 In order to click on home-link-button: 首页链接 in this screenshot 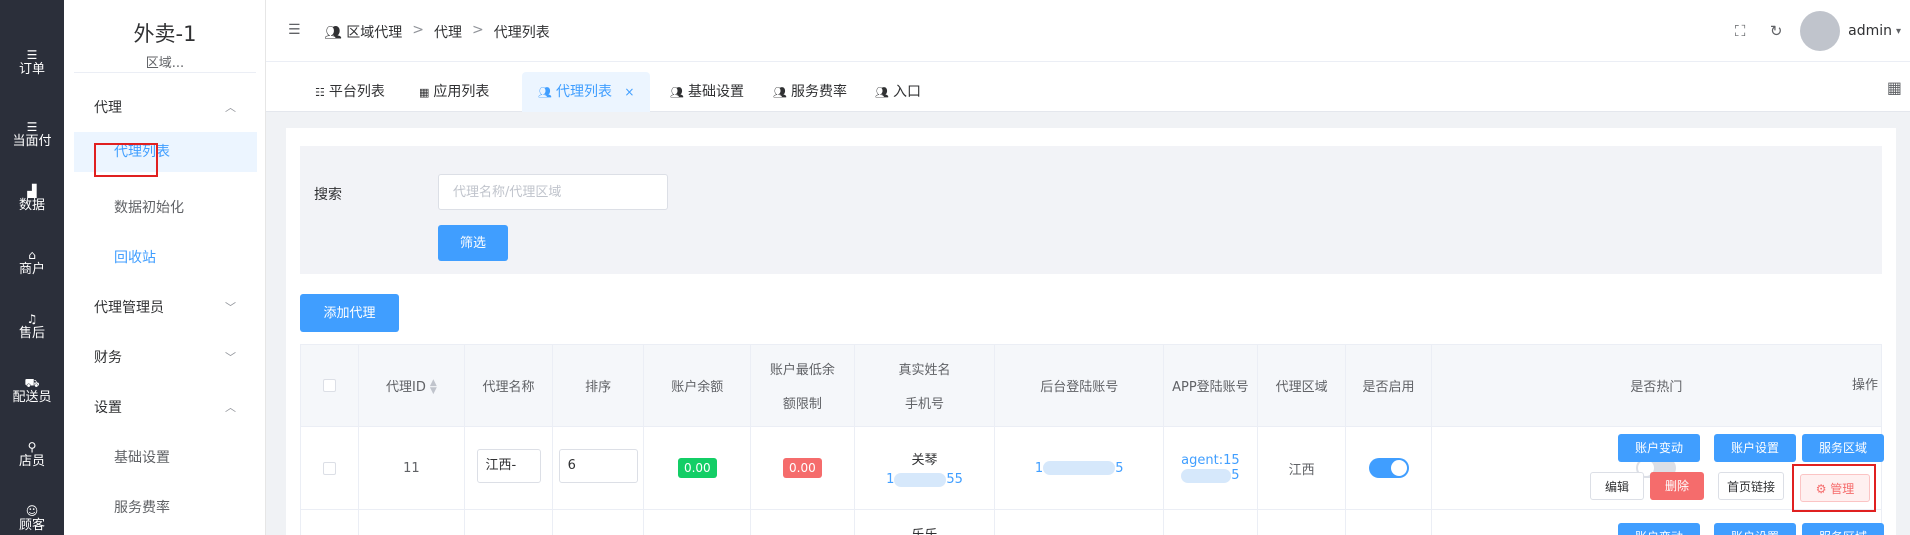, I will do `click(1751, 486)`.